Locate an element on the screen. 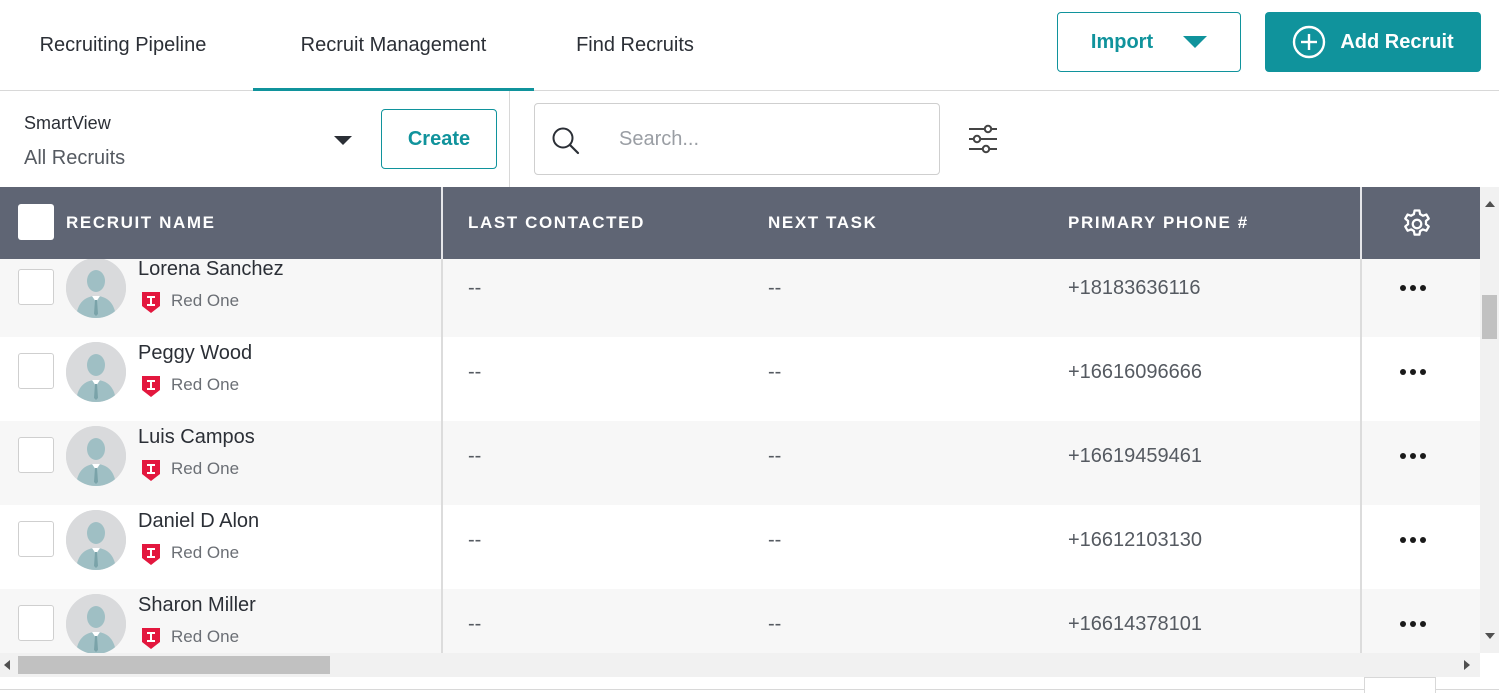 The width and height of the screenshot is (1499, 693). import-button-label: Import is located at coordinates (1122, 41).